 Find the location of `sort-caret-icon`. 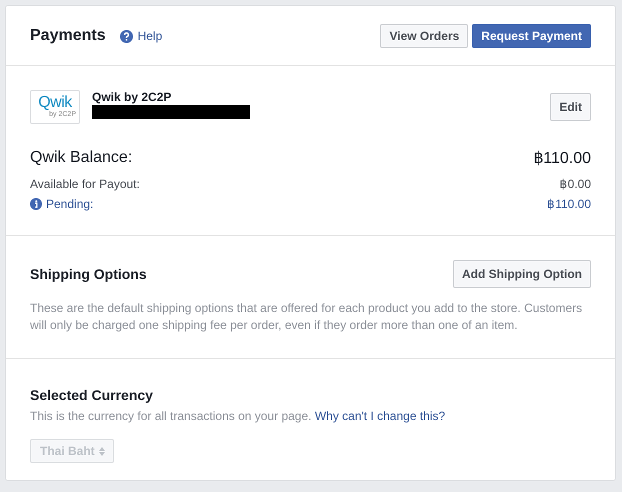

sort-caret-icon is located at coordinates (101, 451).